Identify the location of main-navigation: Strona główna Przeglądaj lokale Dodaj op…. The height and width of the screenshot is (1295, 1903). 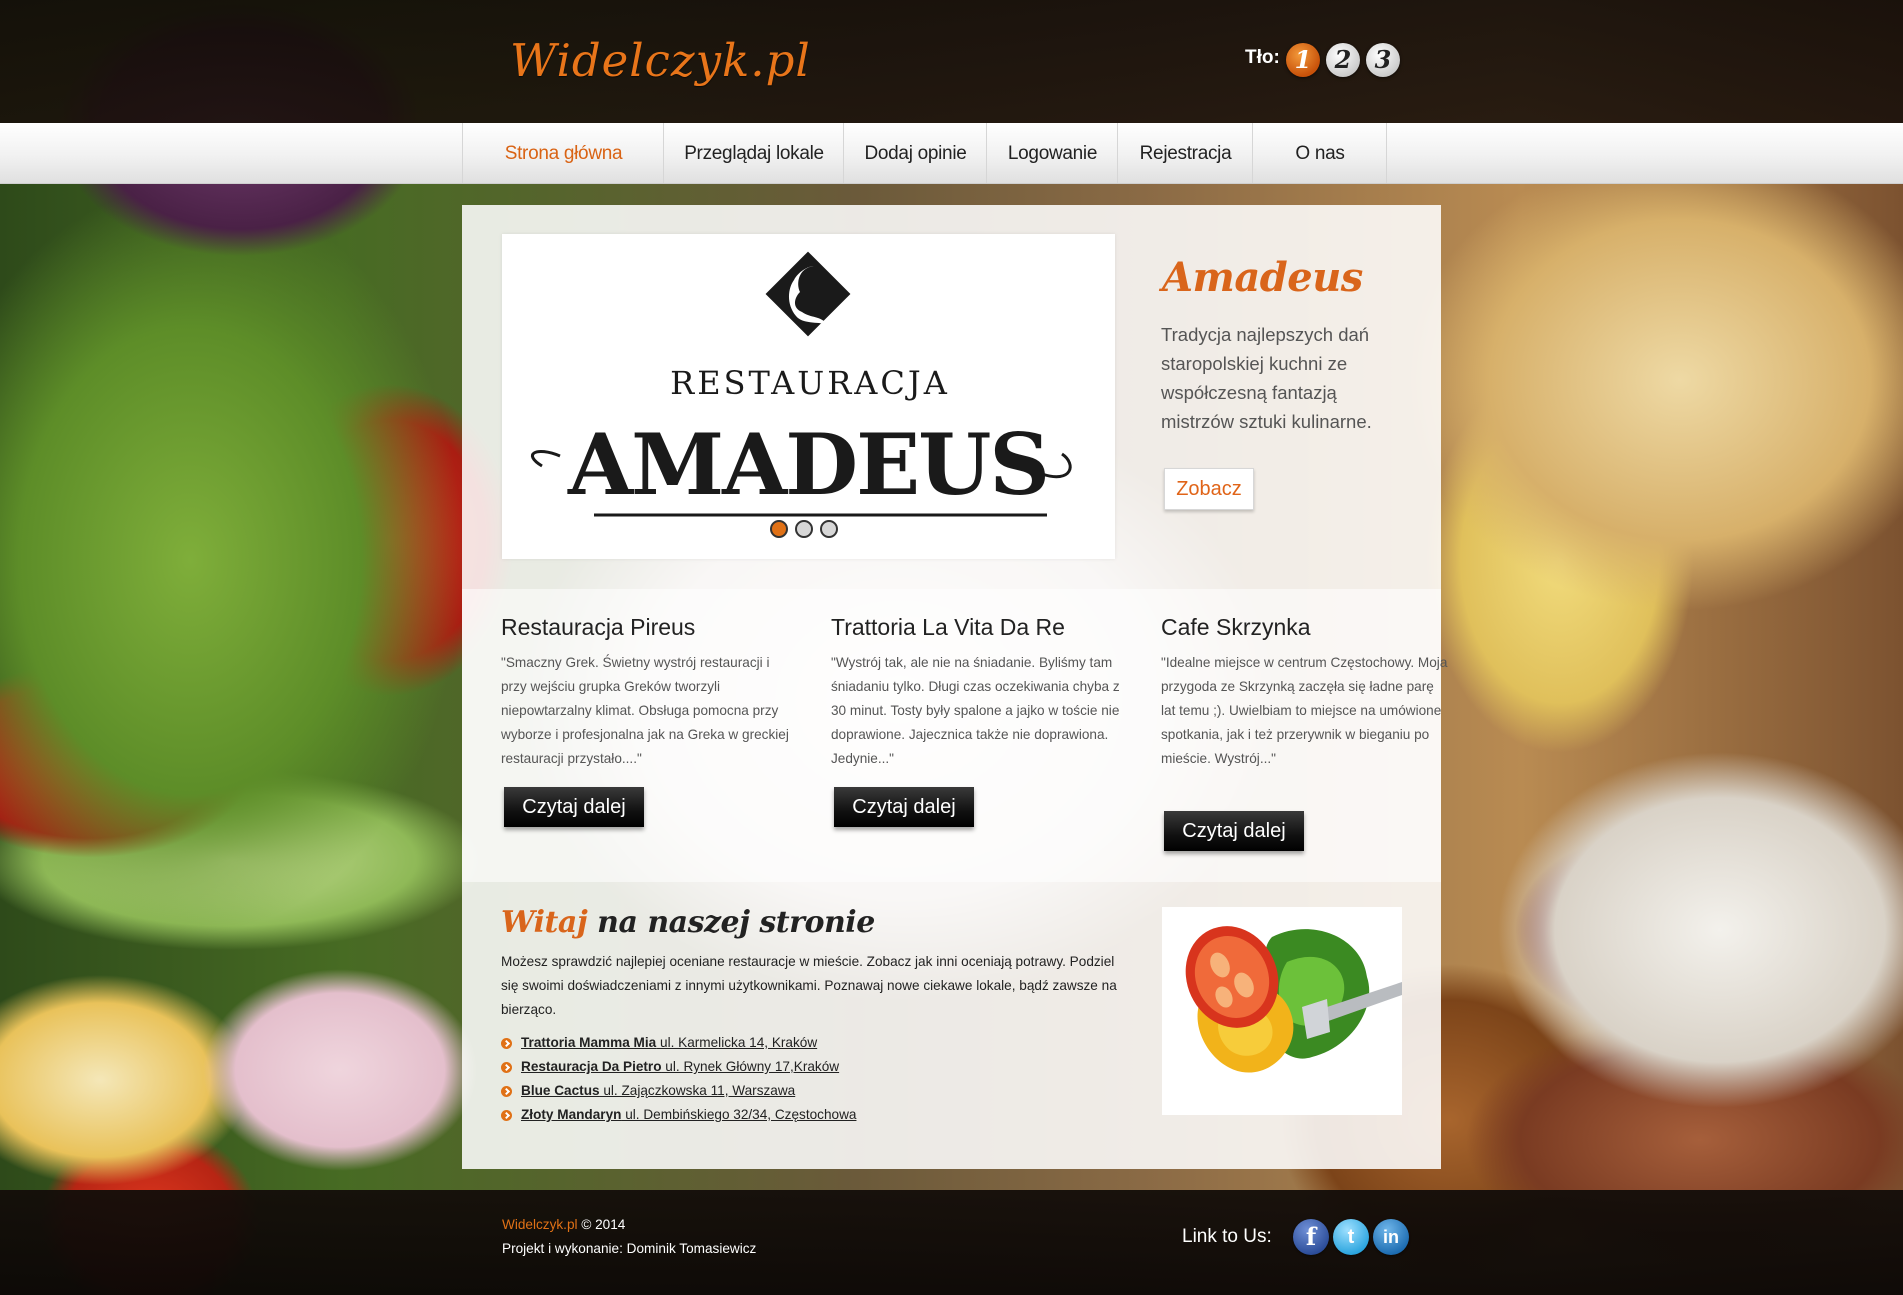
(951, 153).